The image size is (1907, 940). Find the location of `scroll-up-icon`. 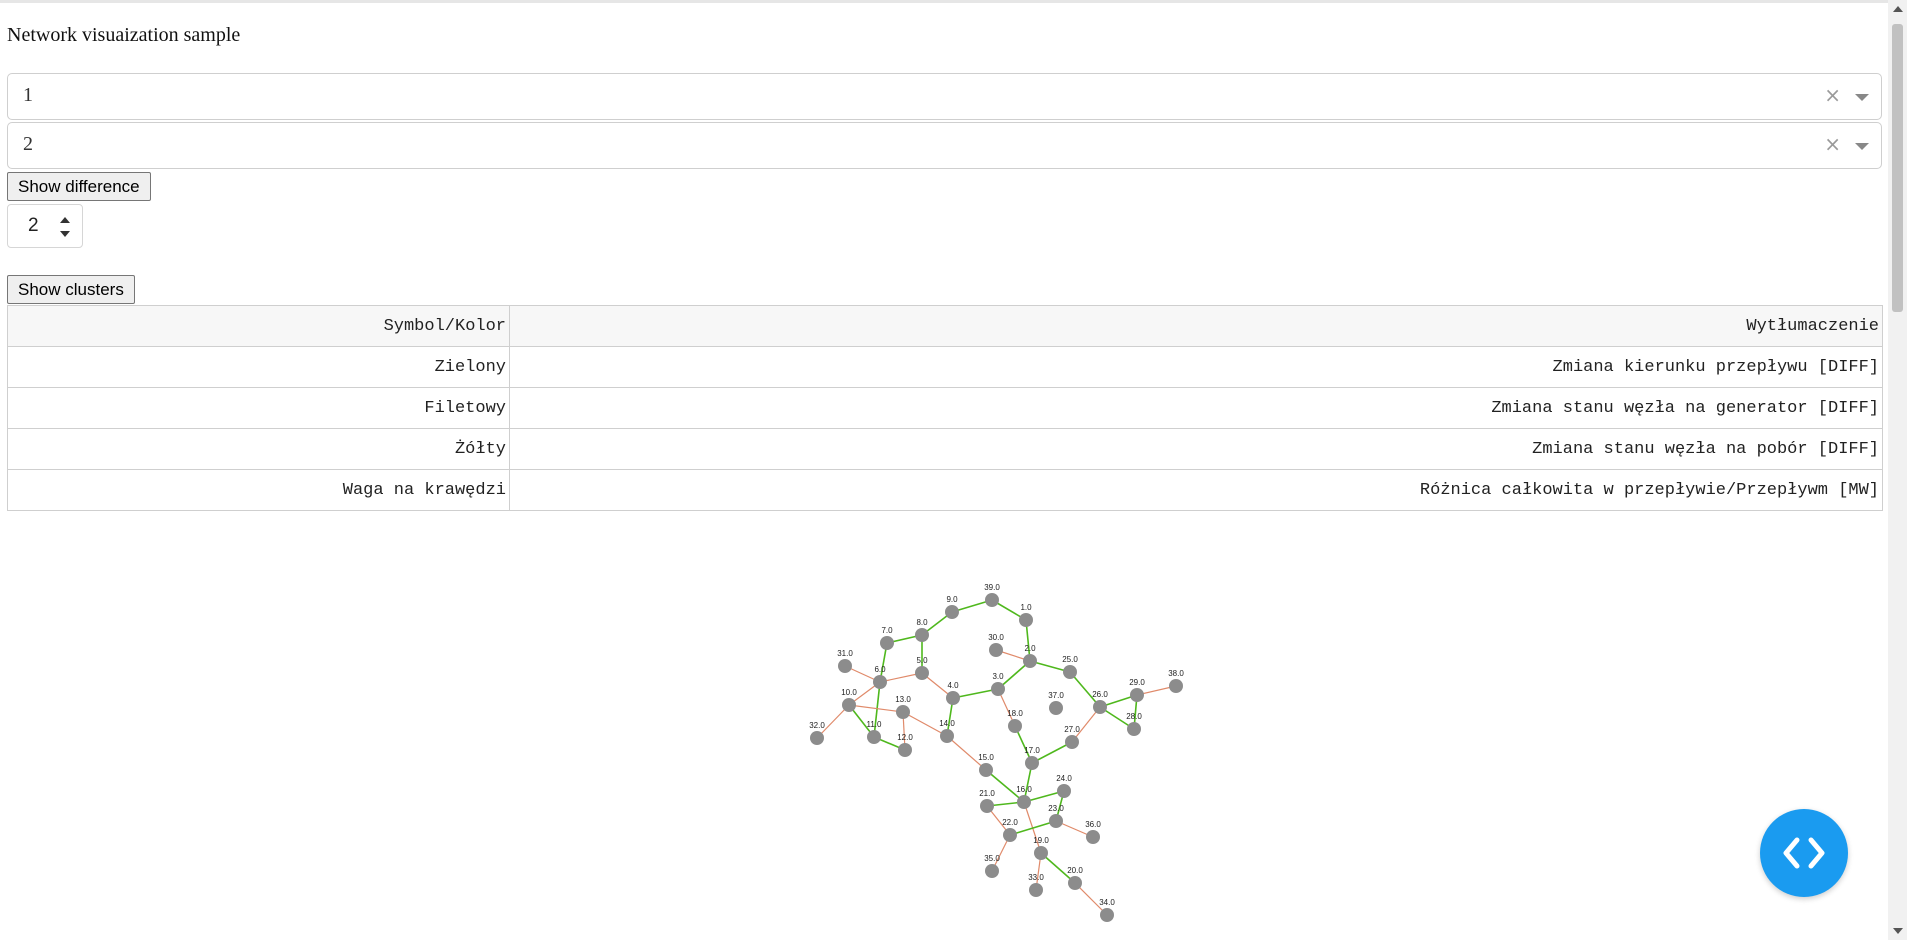

scroll-up-icon is located at coordinates (1898, 9).